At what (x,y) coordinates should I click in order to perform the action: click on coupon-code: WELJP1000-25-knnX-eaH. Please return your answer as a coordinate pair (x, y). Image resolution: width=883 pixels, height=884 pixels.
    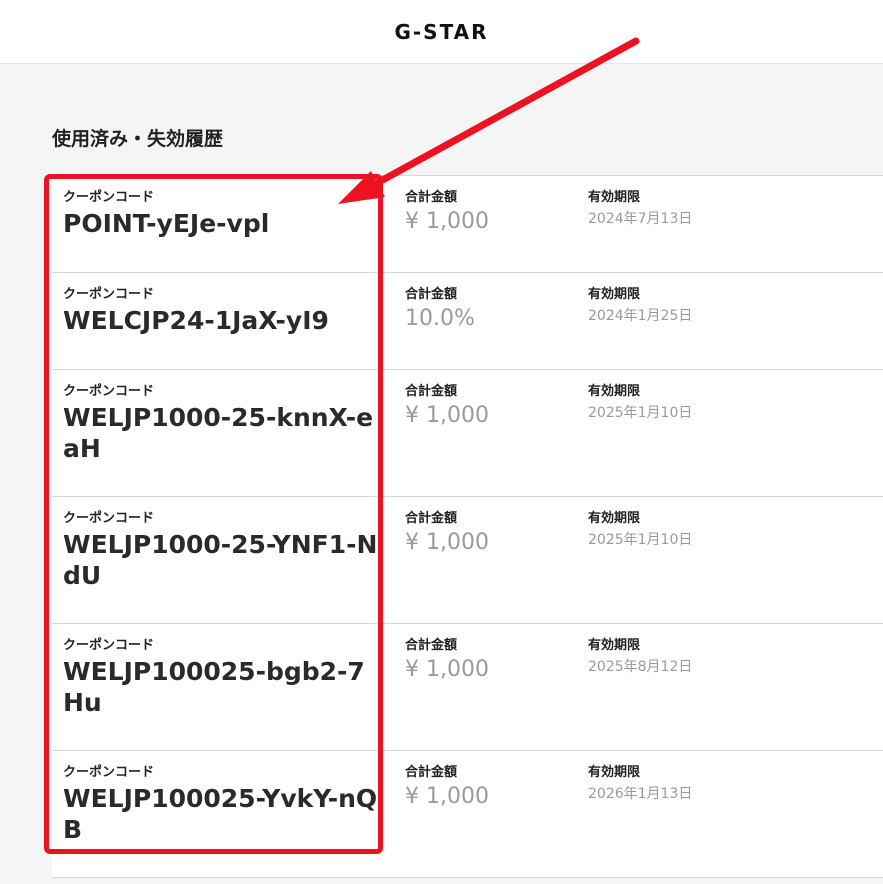
    Looking at the image, I should click on (218, 433).